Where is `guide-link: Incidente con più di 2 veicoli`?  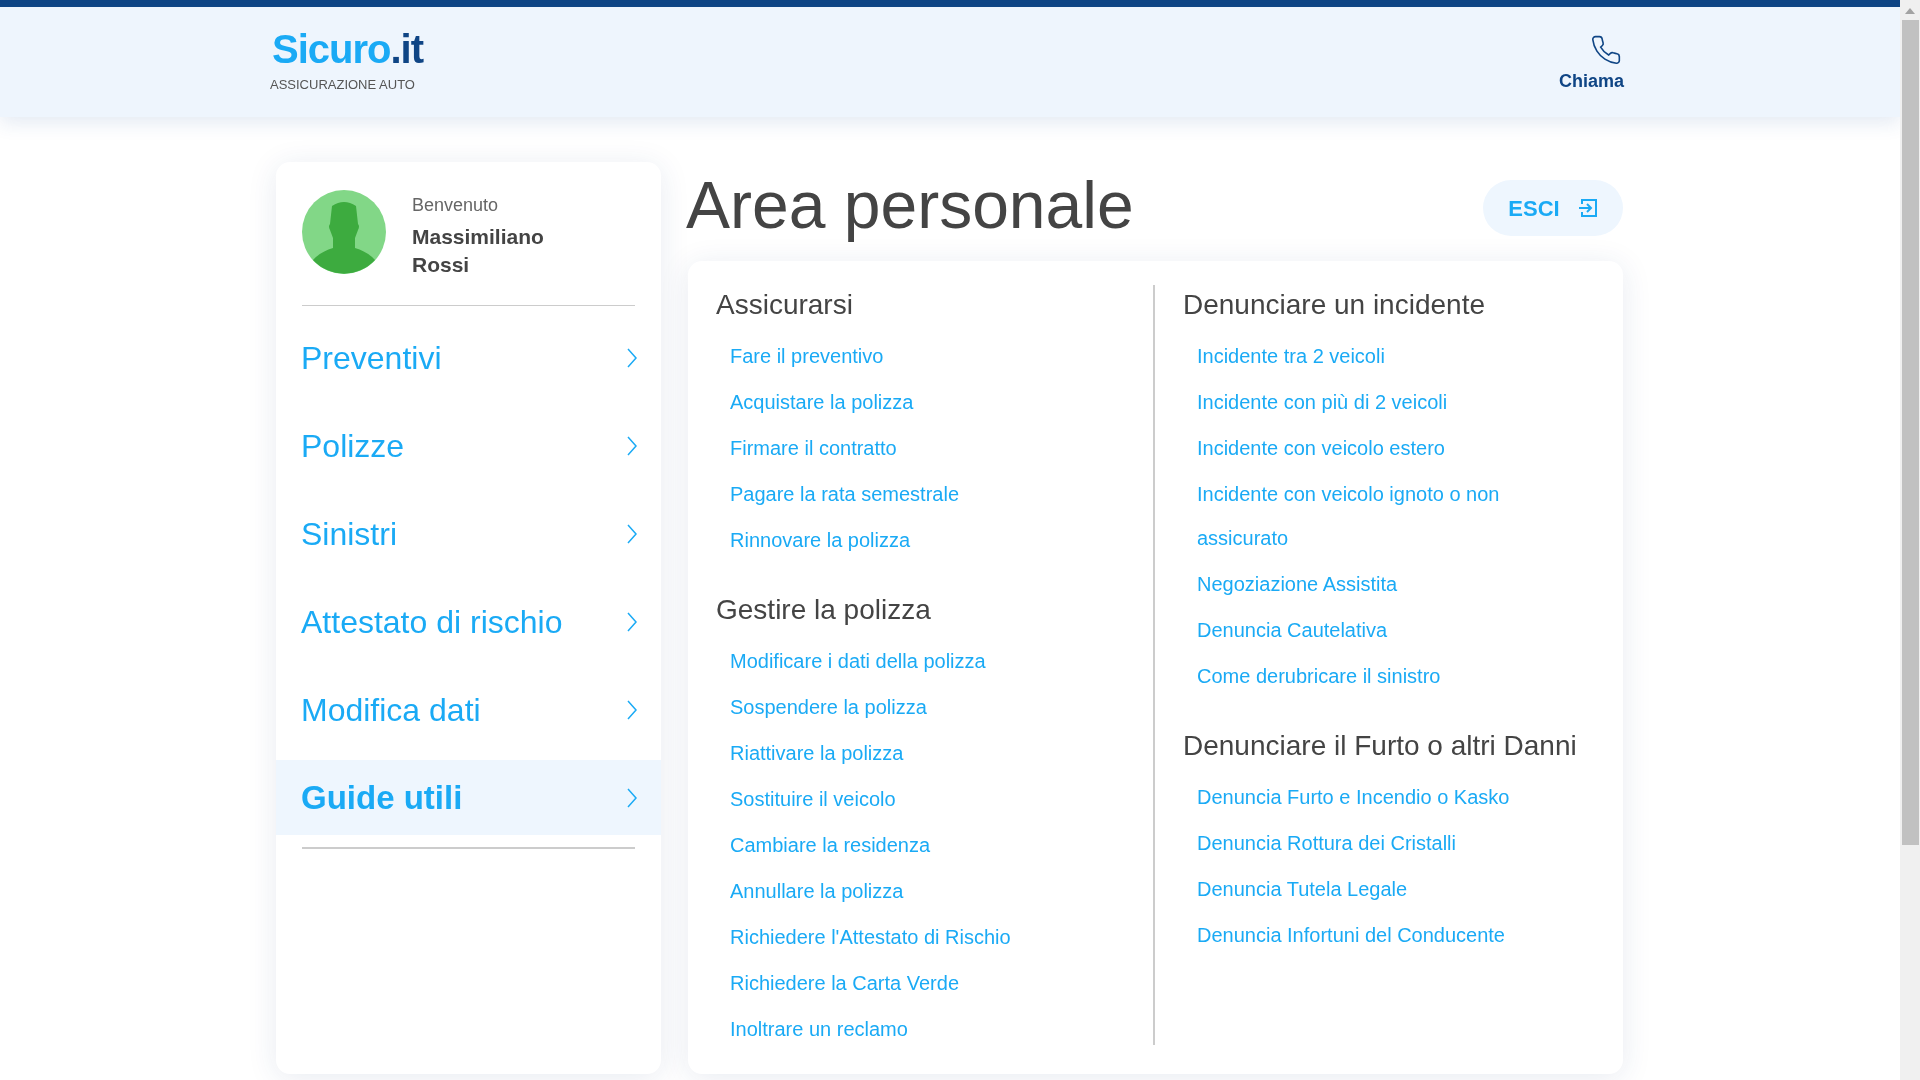
guide-link: Incidente con più di 2 veicoli is located at coordinates (1322, 402).